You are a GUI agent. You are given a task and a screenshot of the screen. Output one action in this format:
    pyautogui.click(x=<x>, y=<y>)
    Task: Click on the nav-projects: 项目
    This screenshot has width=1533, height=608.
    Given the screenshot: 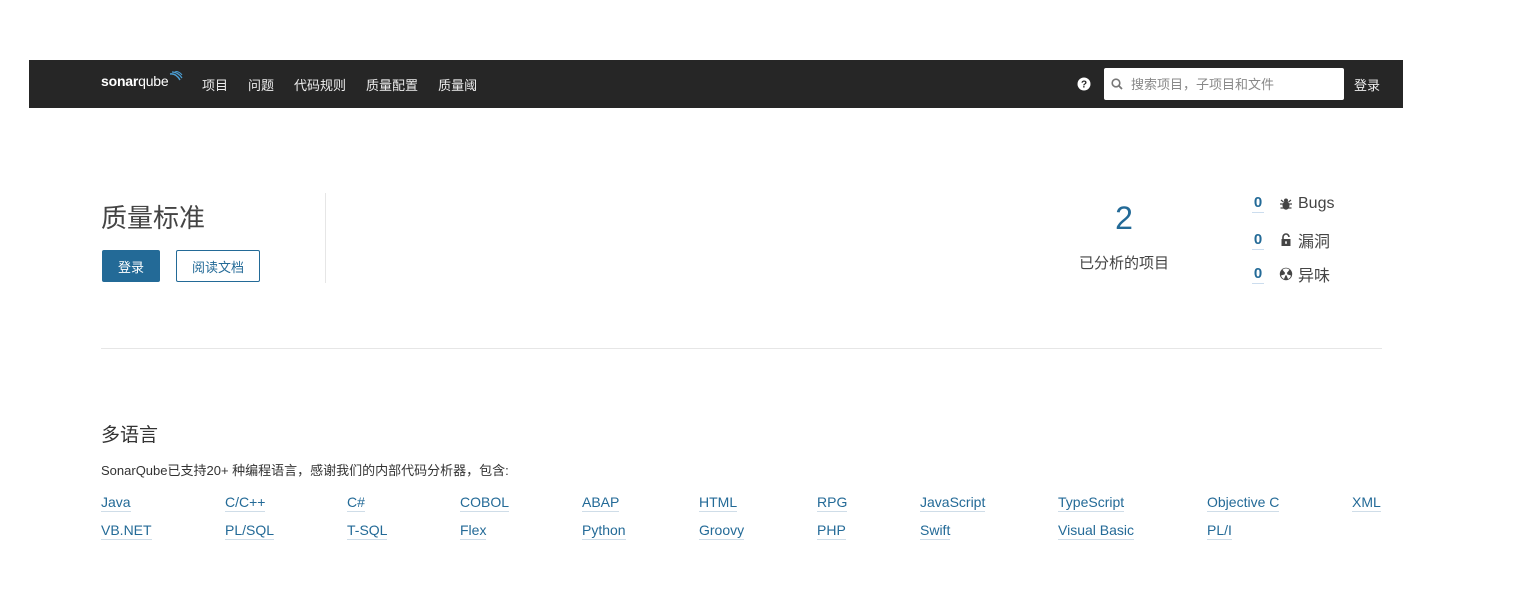 What is the action you would take?
    pyautogui.click(x=215, y=84)
    